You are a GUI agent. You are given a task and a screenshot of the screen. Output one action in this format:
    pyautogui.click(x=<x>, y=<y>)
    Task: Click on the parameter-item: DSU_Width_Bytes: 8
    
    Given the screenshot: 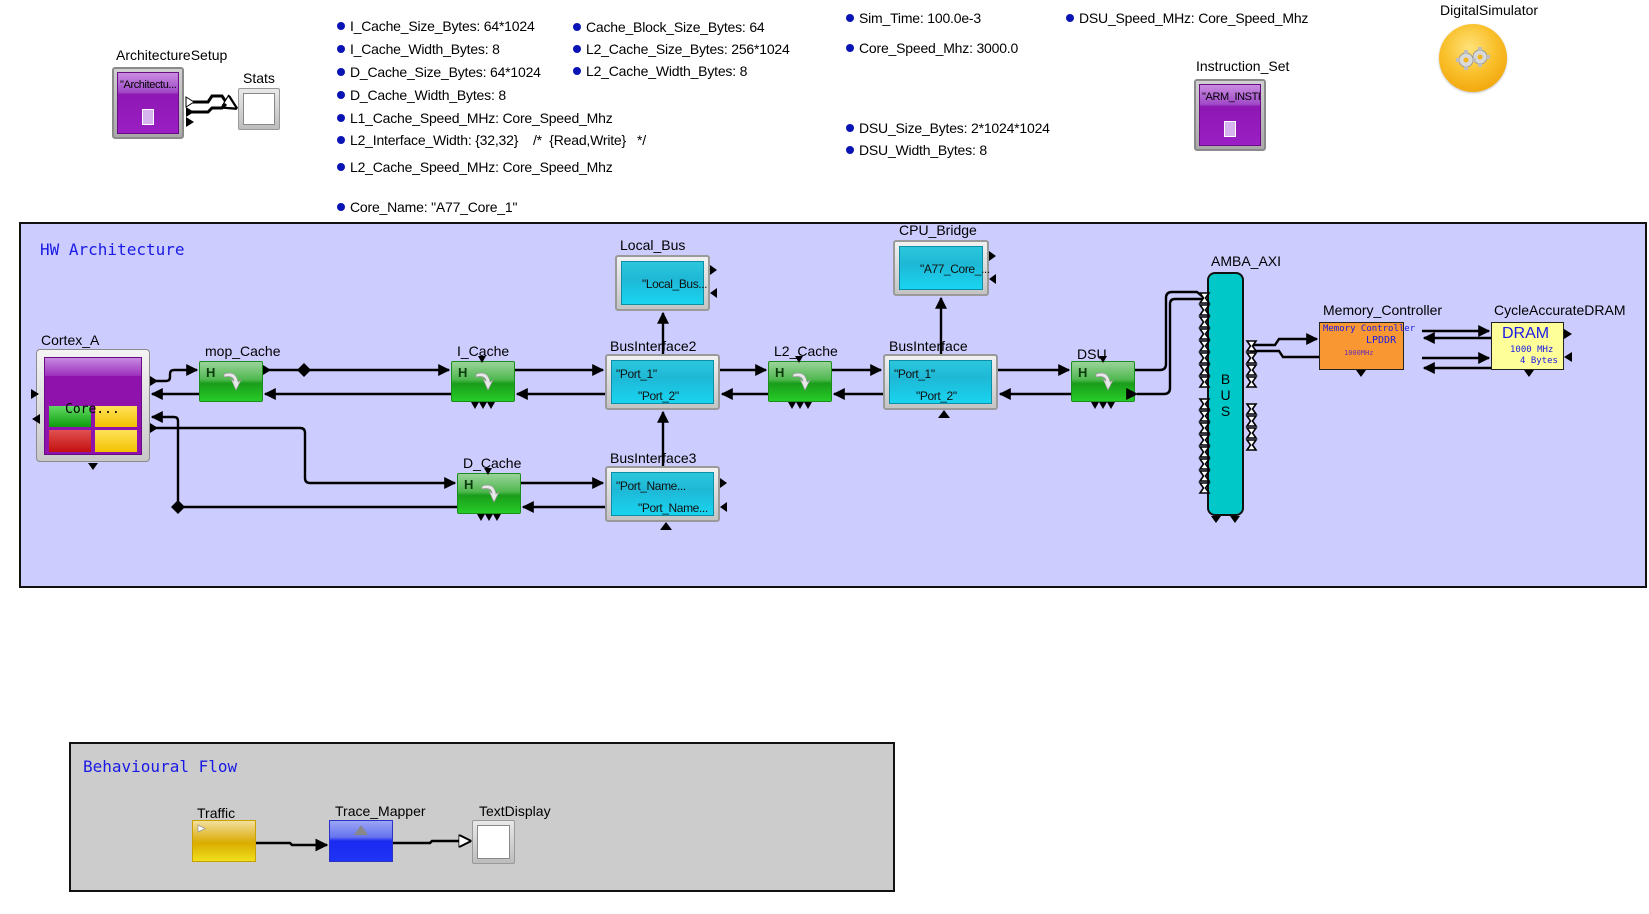 What is the action you would take?
    pyautogui.click(x=916, y=150)
    